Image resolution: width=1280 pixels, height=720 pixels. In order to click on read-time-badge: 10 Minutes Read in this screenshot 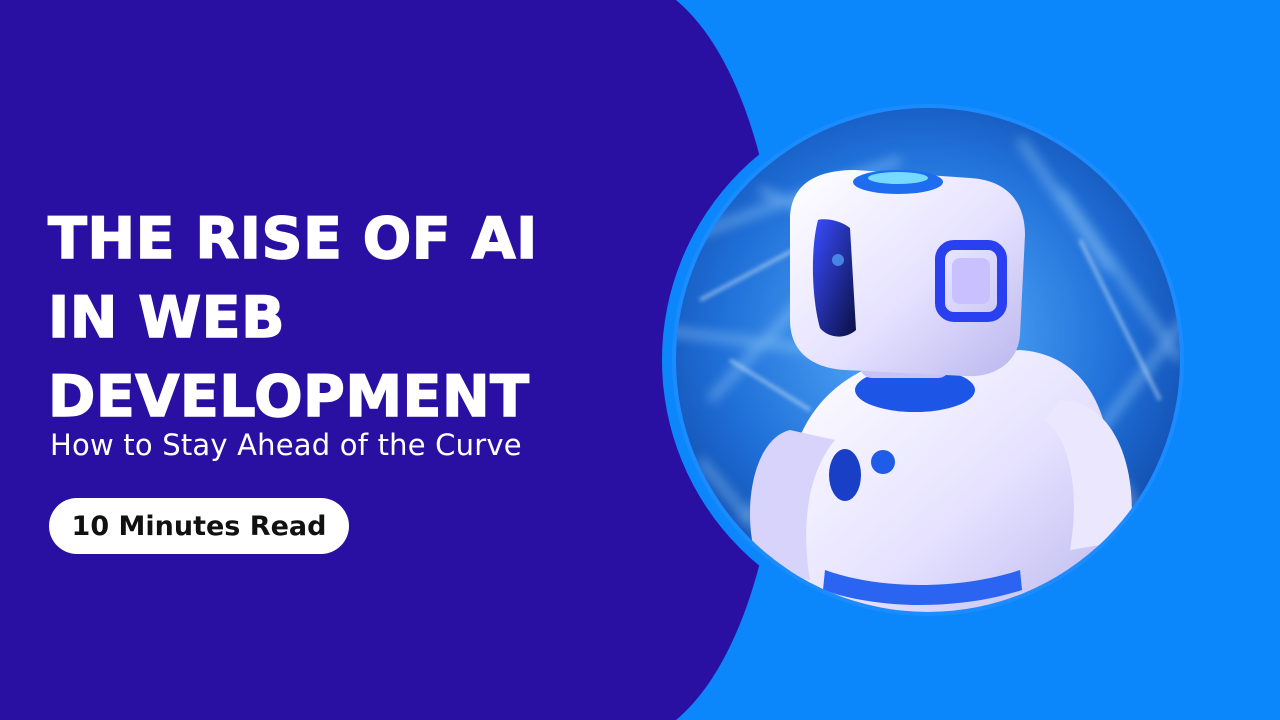, I will do `click(199, 526)`.